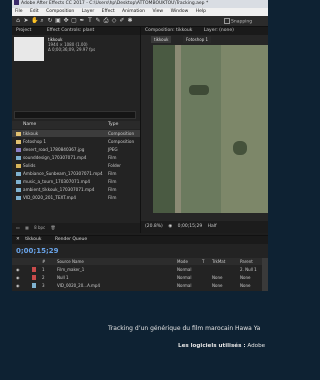  Describe the element at coordinates (140, 285) in the screenshot. I see `timeline-layer-row: ◉ 3 VID_0020_20...A.mp4 Normal None None` at that location.